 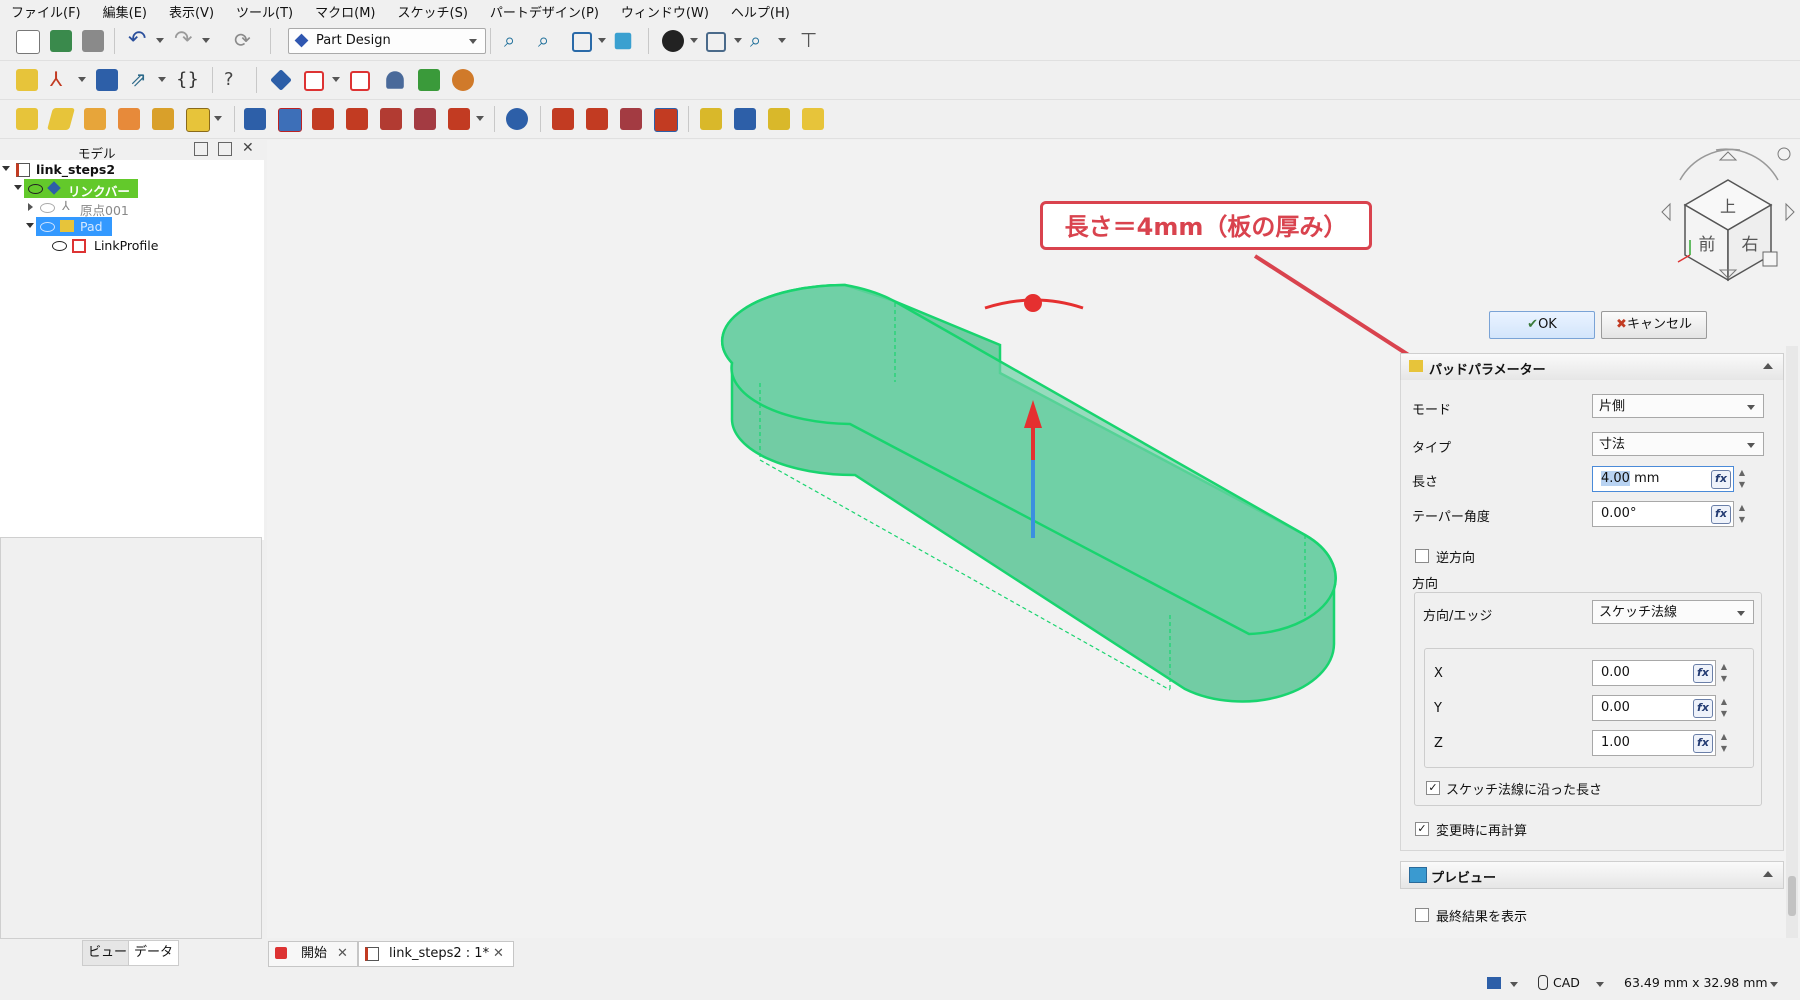 What do you see at coordinates (1416, 366) in the screenshot?
I see `pad-icon` at bounding box center [1416, 366].